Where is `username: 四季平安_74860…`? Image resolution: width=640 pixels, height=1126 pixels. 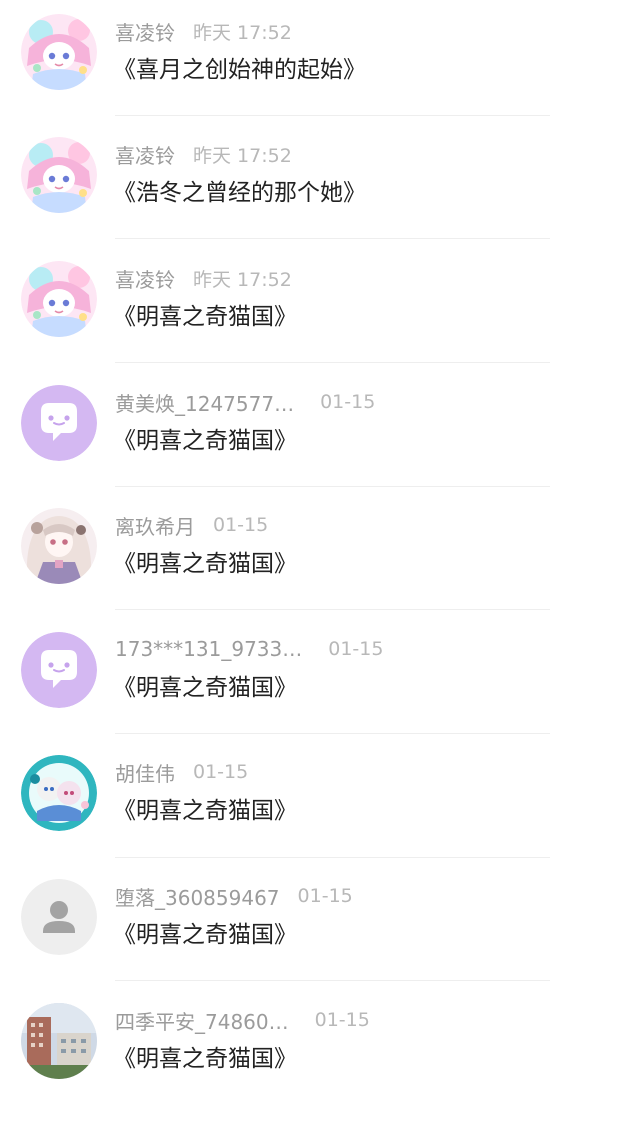 username: 四季平安_74860… is located at coordinates (202, 1020).